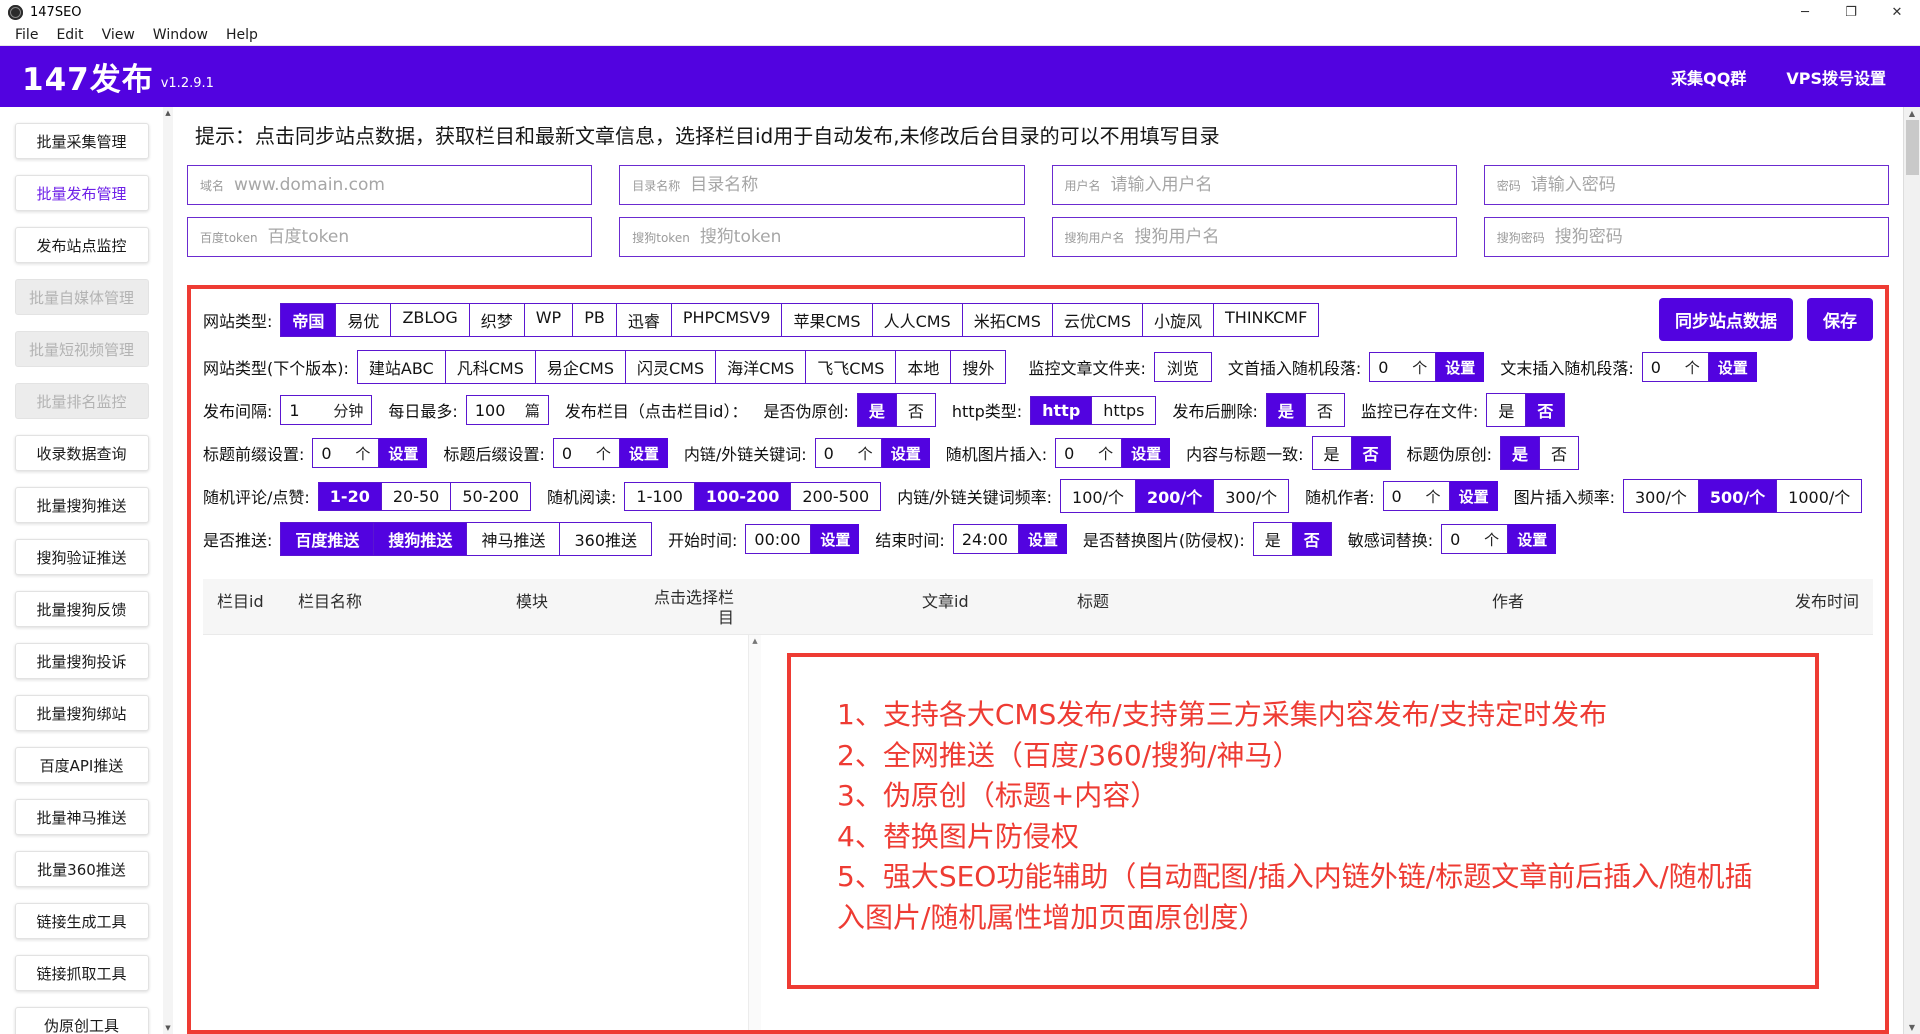 The height and width of the screenshot is (1034, 1920). I want to click on baidu-token-input, so click(423, 237).